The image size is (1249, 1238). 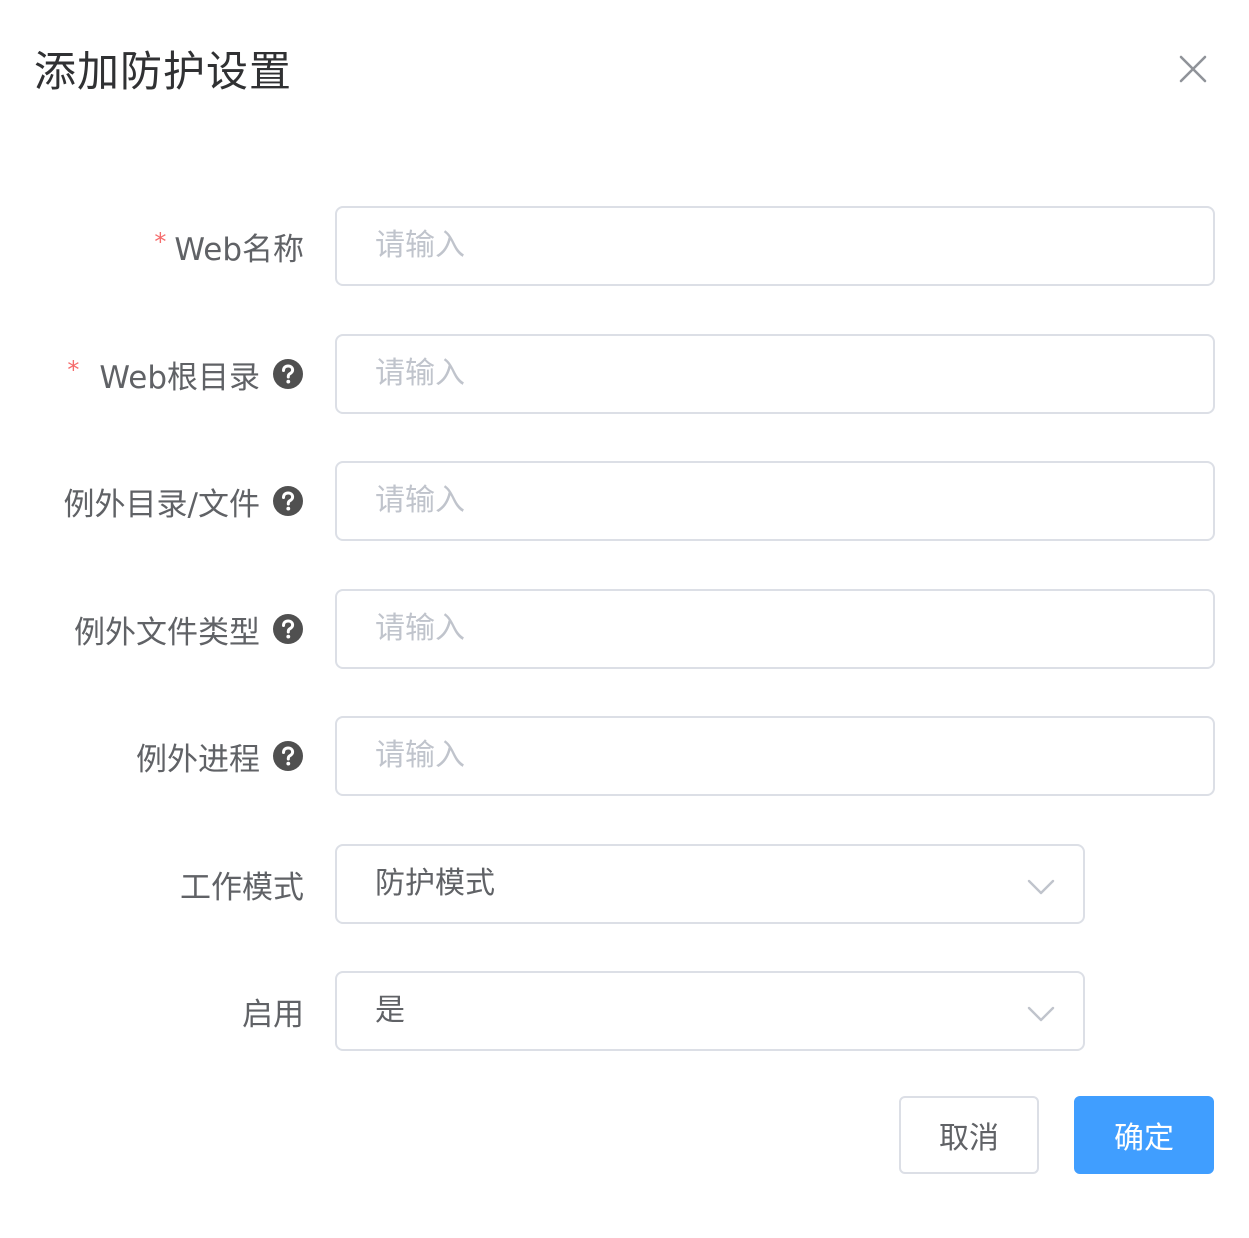 What do you see at coordinates (198, 759) in the screenshot?
I see `label-text: 例外进程` at bounding box center [198, 759].